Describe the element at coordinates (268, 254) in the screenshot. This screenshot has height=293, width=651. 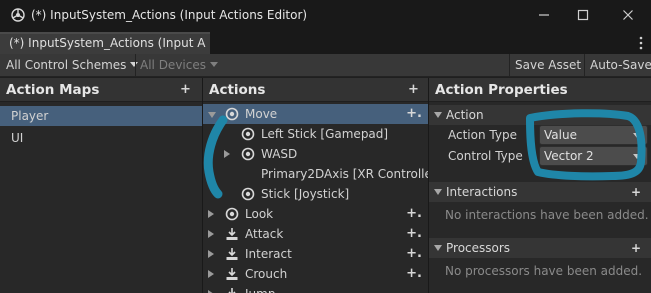
I see `action-label: Interact` at that location.